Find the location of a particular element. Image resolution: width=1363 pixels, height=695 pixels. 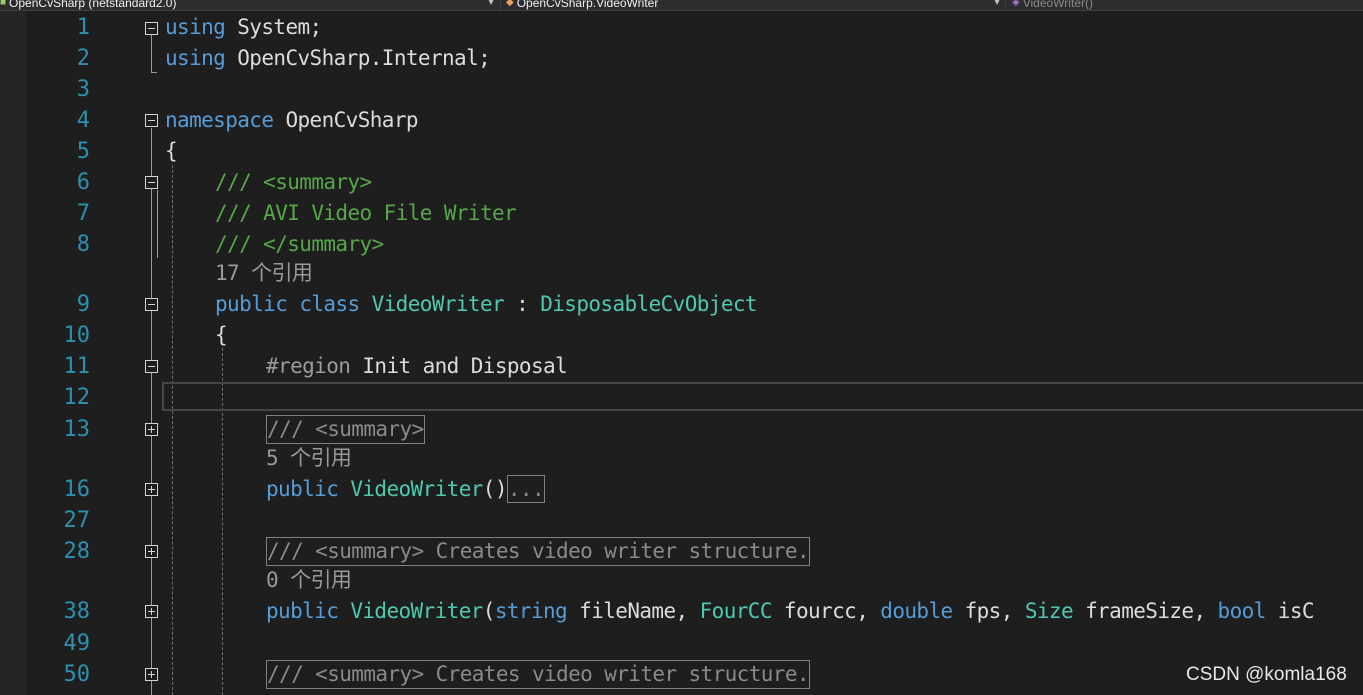

member-dropdown: ◈ VideoWriter() is located at coordinates (1052, 5).